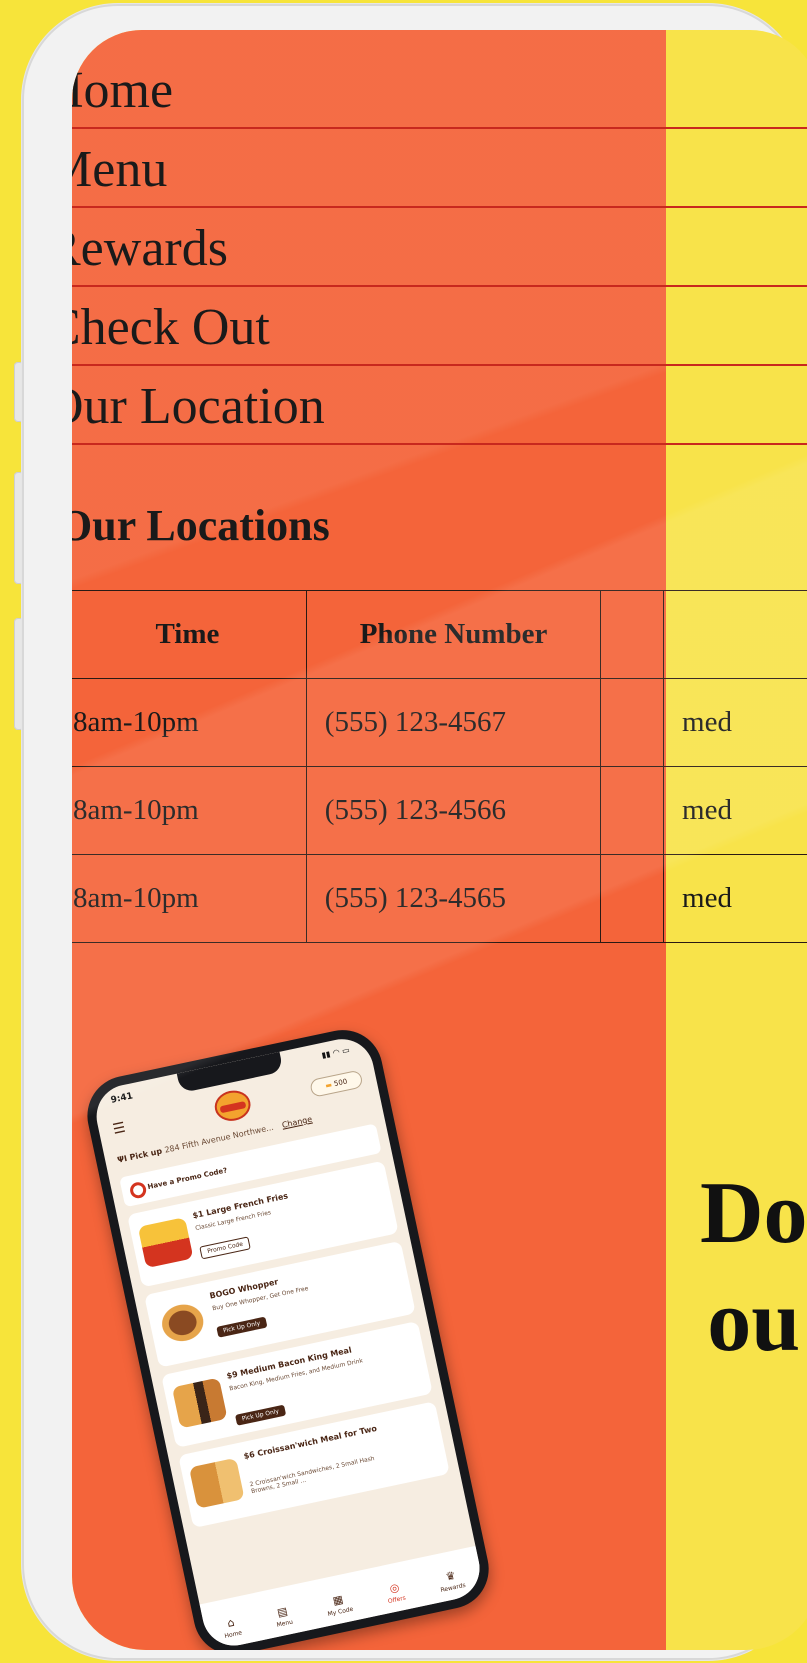 The width and height of the screenshot is (807, 1663). I want to click on fries-image, so click(165, 1243).